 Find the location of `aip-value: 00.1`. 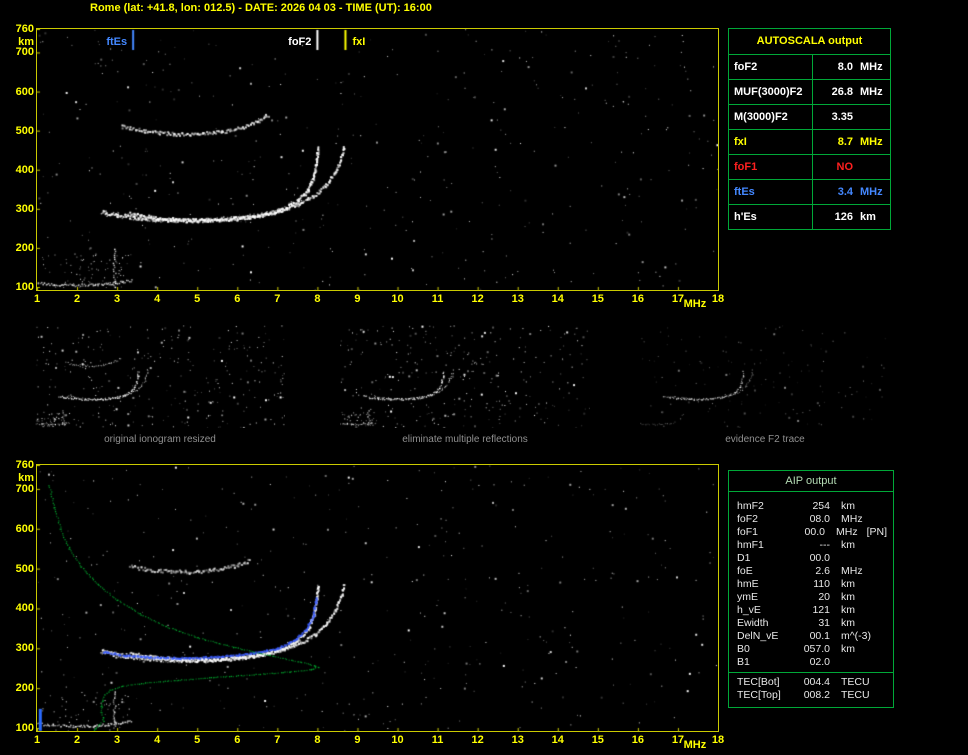

aip-value: 00.1 is located at coordinates (819, 636).